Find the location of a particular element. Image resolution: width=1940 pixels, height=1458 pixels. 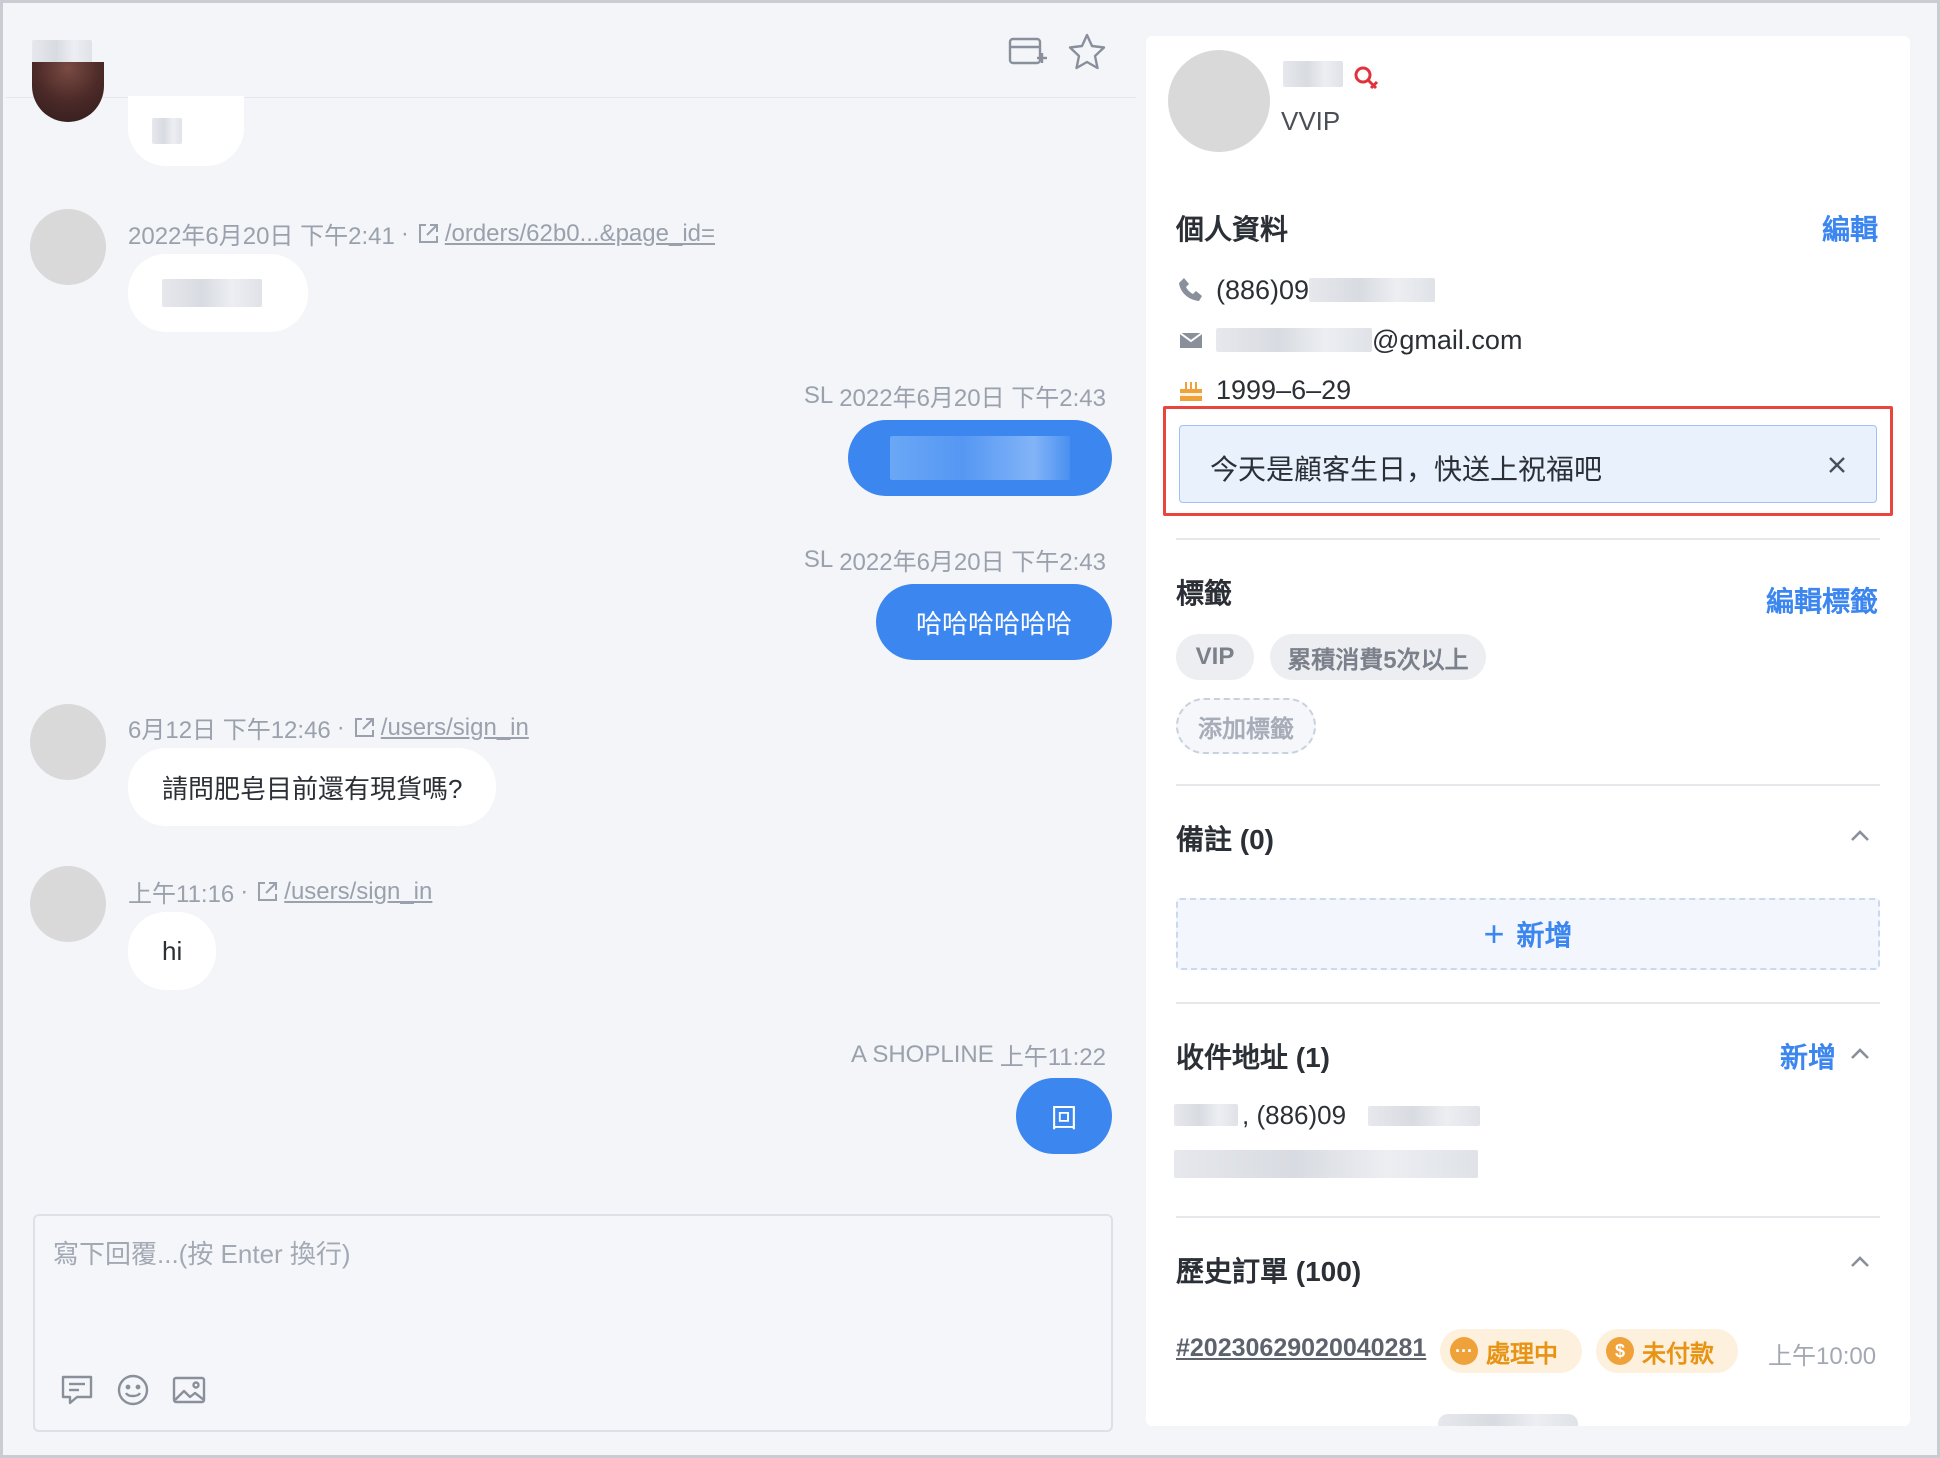

notes-title: 備註 (0) is located at coordinates (1225, 839).